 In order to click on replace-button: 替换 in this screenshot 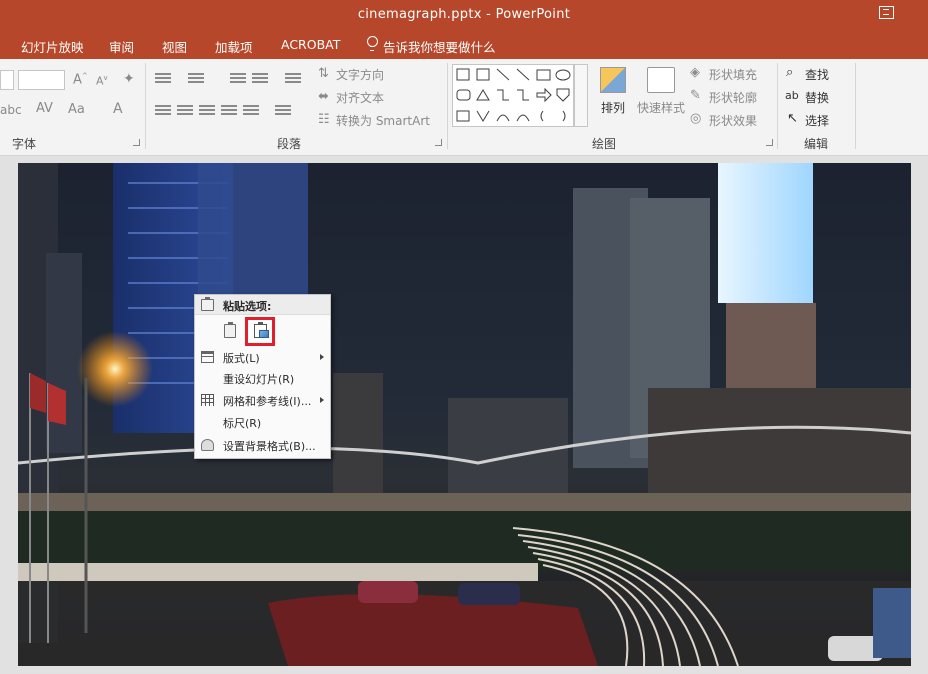, I will do `click(817, 97)`.